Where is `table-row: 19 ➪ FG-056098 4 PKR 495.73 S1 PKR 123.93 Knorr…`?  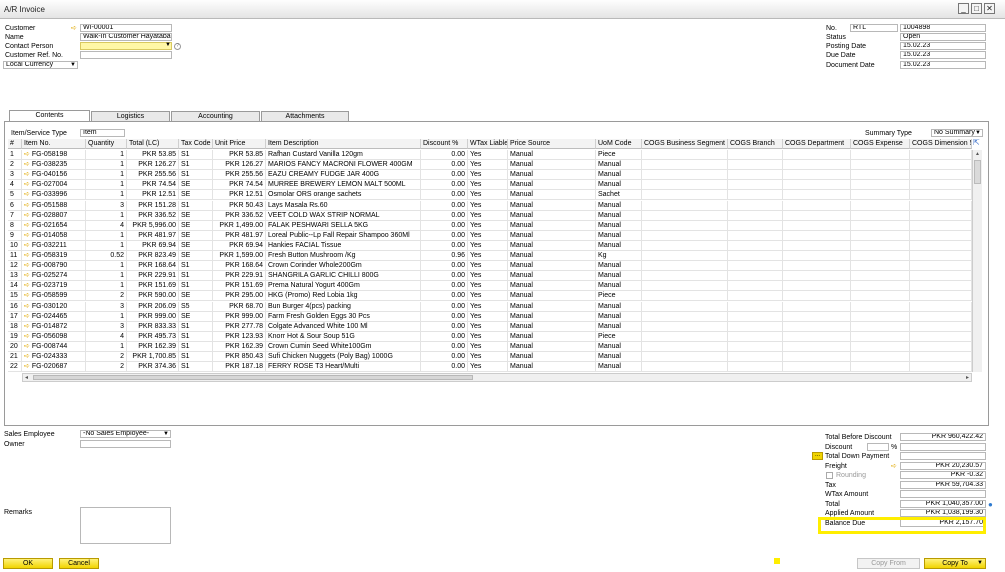
table-row: 19 ➪ FG-056098 4 PKR 495.73 S1 PKR 123.93 Knorr… is located at coordinates (490, 336).